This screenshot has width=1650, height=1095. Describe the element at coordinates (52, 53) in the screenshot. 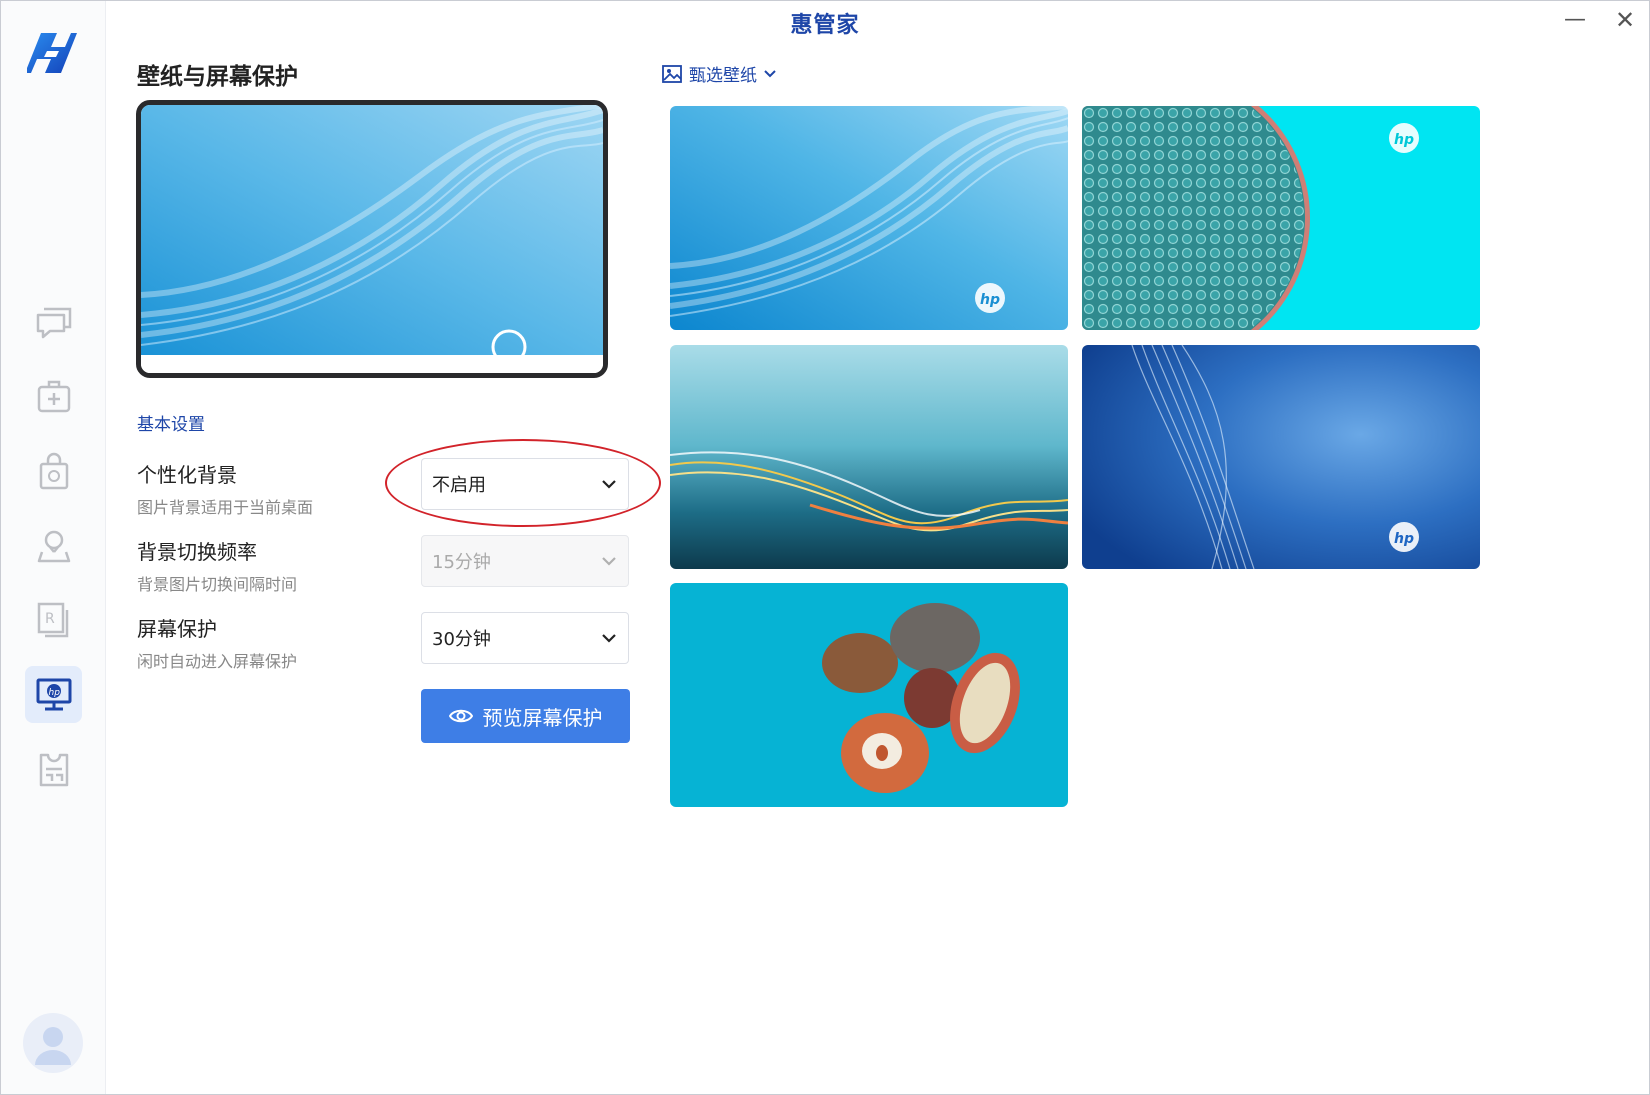

I see `hp-app-logo` at that location.